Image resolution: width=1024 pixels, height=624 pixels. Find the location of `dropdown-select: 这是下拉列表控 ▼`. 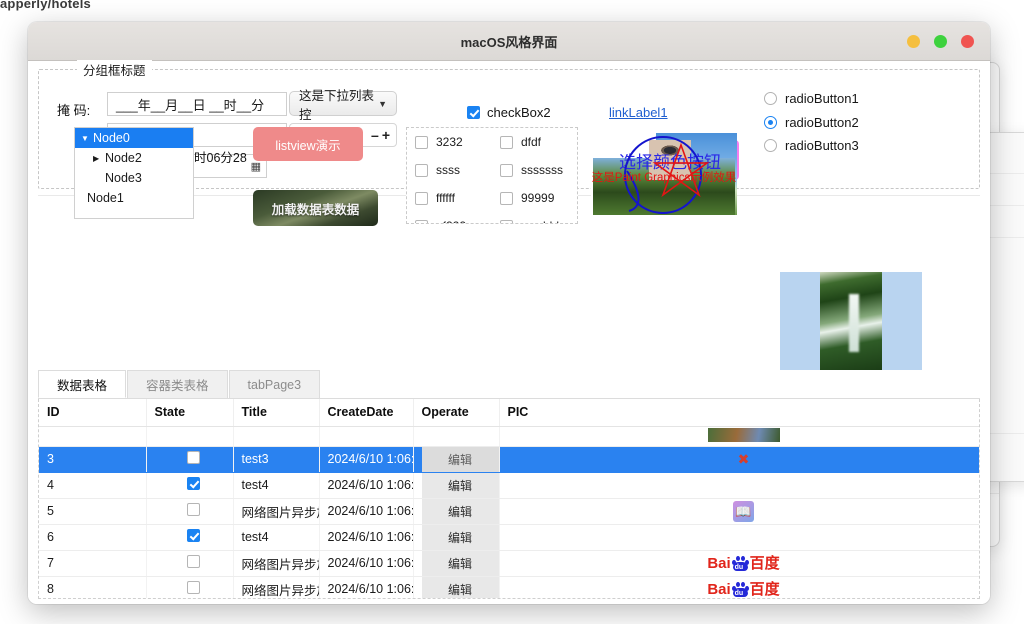

dropdown-select: 这是下拉列表控 ▼ is located at coordinates (343, 105).